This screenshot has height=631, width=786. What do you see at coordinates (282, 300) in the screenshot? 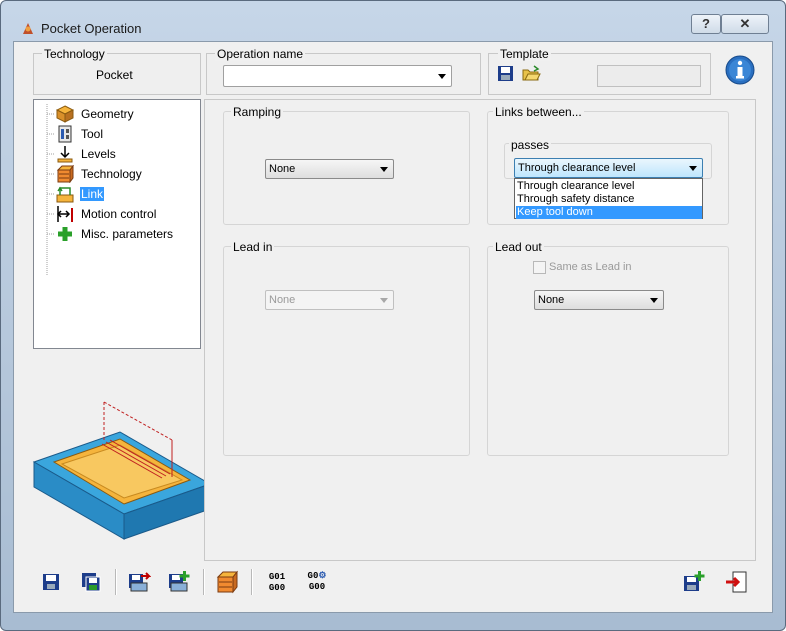
I see `lead-in-value: None` at bounding box center [282, 300].